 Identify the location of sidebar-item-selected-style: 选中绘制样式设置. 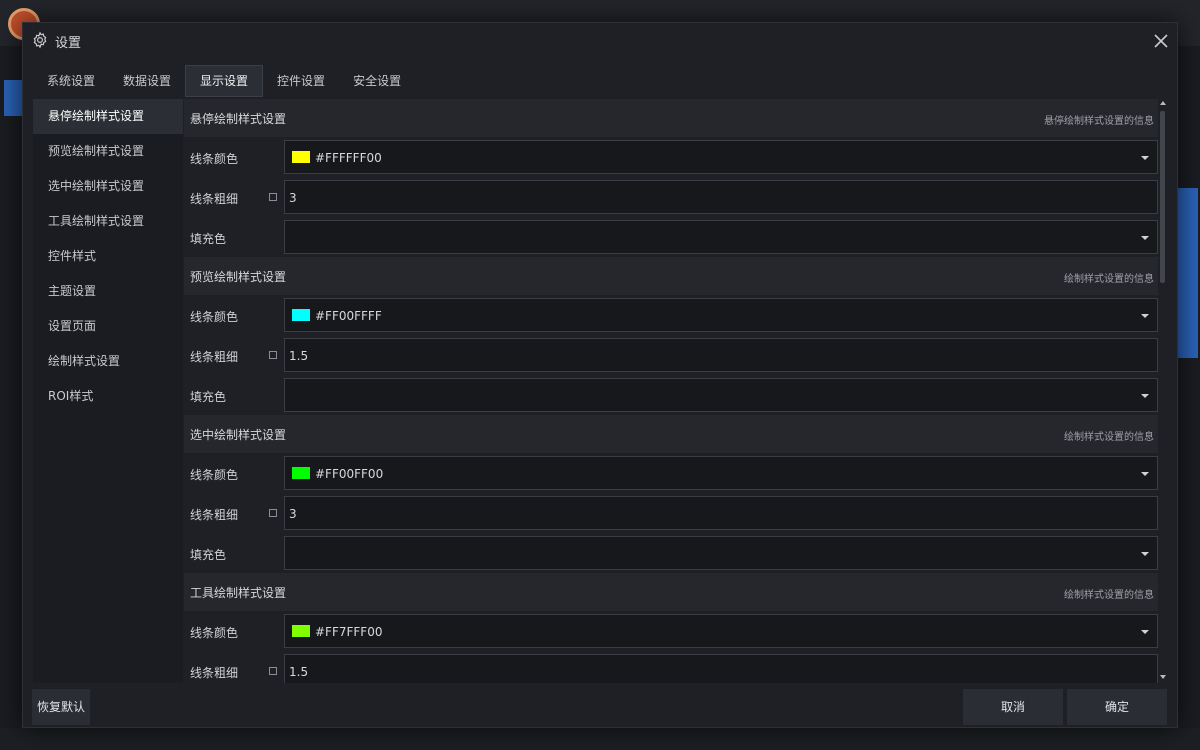
(108, 186).